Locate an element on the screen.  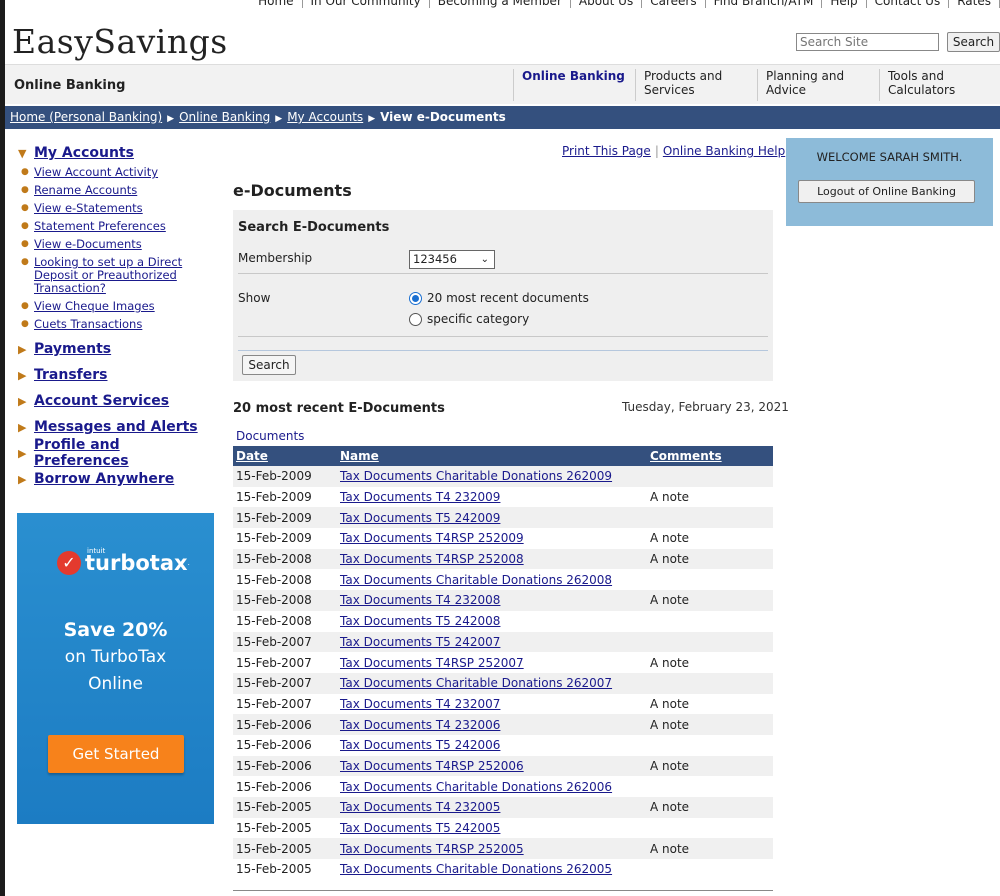
sidebar-item-cuets-transactions: ● Cuets Transactions is located at coordinates (118, 324).